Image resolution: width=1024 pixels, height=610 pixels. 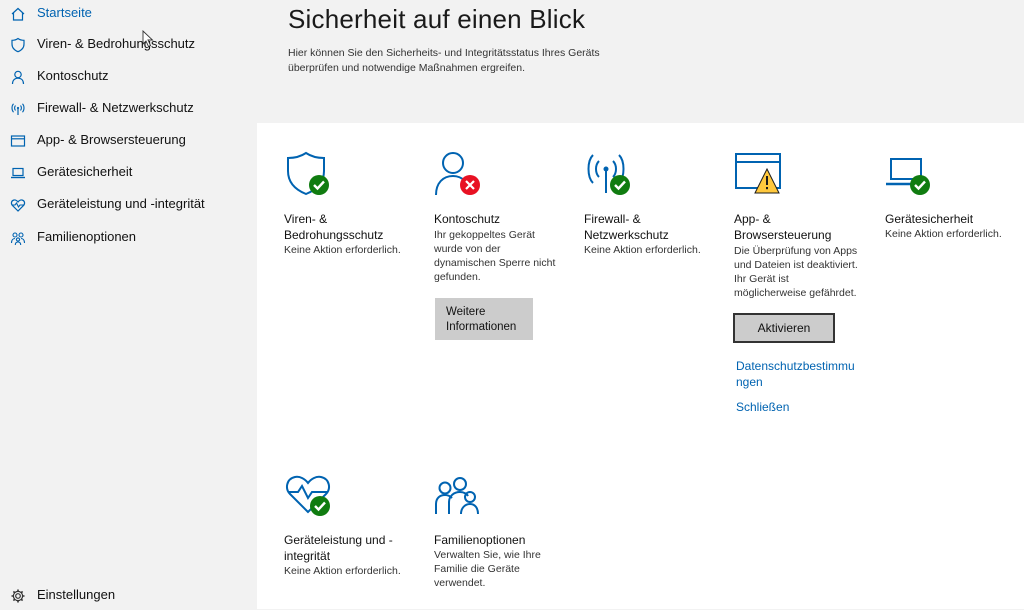 I want to click on tile-performance-desc: Keine Aktion erforderlich., so click(x=342, y=571).